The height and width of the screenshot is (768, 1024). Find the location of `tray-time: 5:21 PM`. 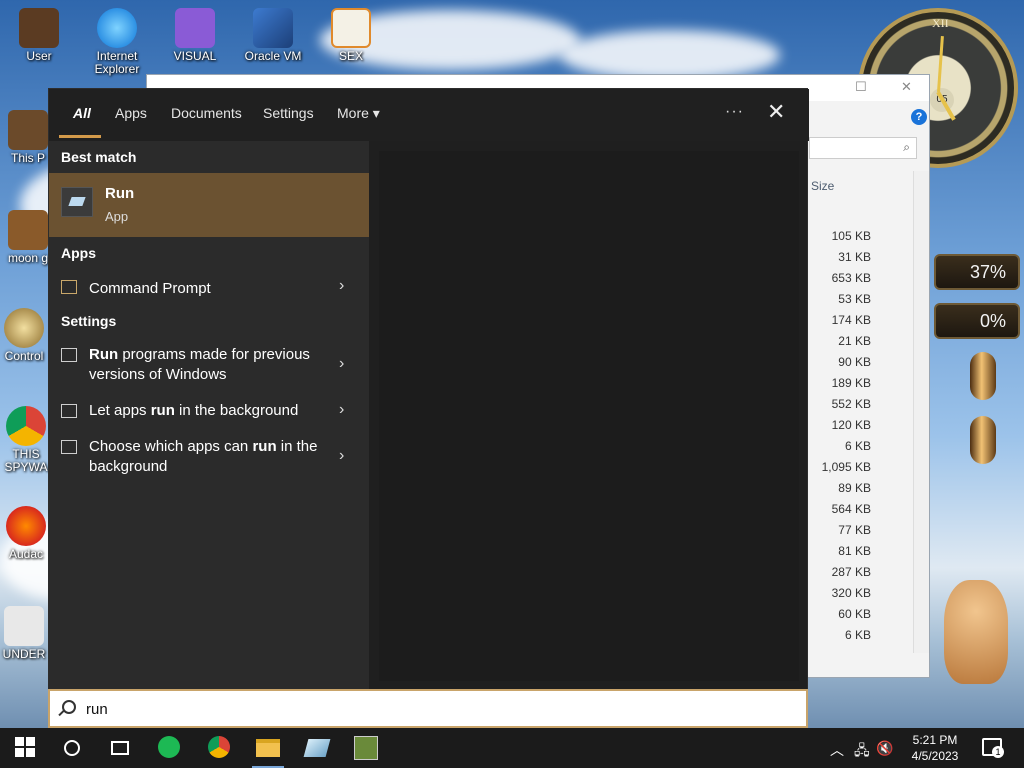

tray-time: 5:21 PM is located at coordinates (935, 740).